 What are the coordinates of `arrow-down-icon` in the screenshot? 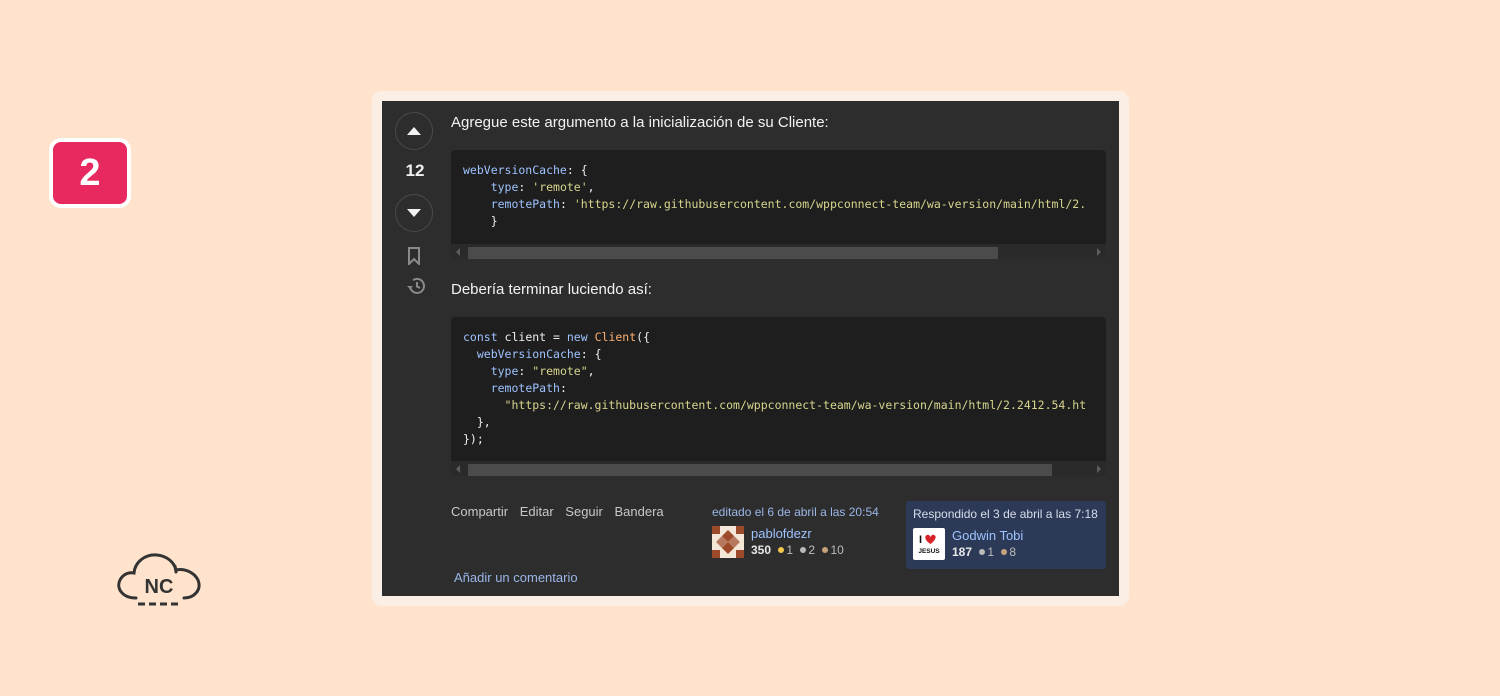 It's located at (414, 213).